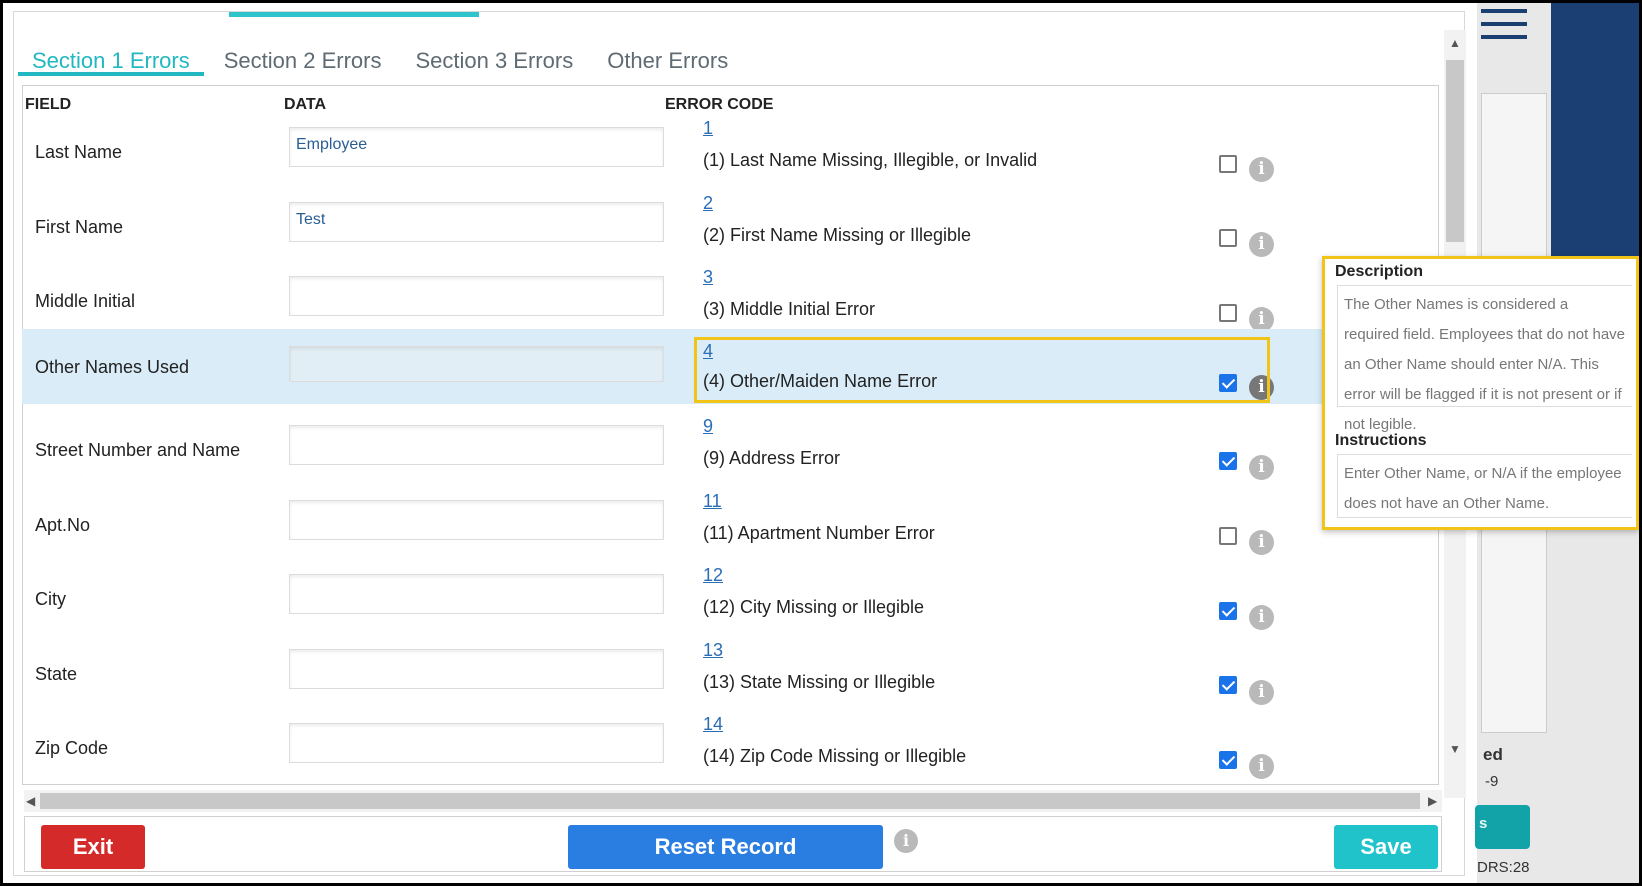 The image size is (1642, 886). What do you see at coordinates (708, 426) in the screenshot?
I see `error-code-link: 9` at bounding box center [708, 426].